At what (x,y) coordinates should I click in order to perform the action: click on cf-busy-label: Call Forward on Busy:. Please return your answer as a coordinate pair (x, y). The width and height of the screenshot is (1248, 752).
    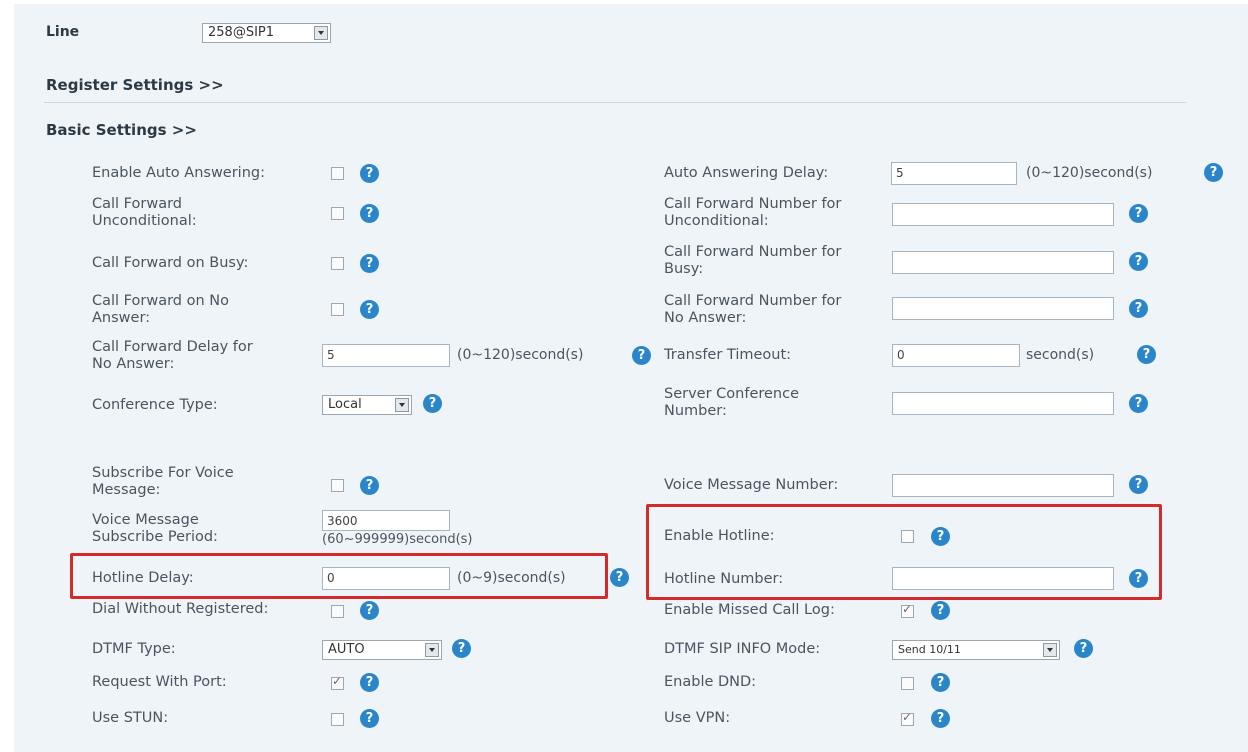
    Looking at the image, I should click on (170, 263).